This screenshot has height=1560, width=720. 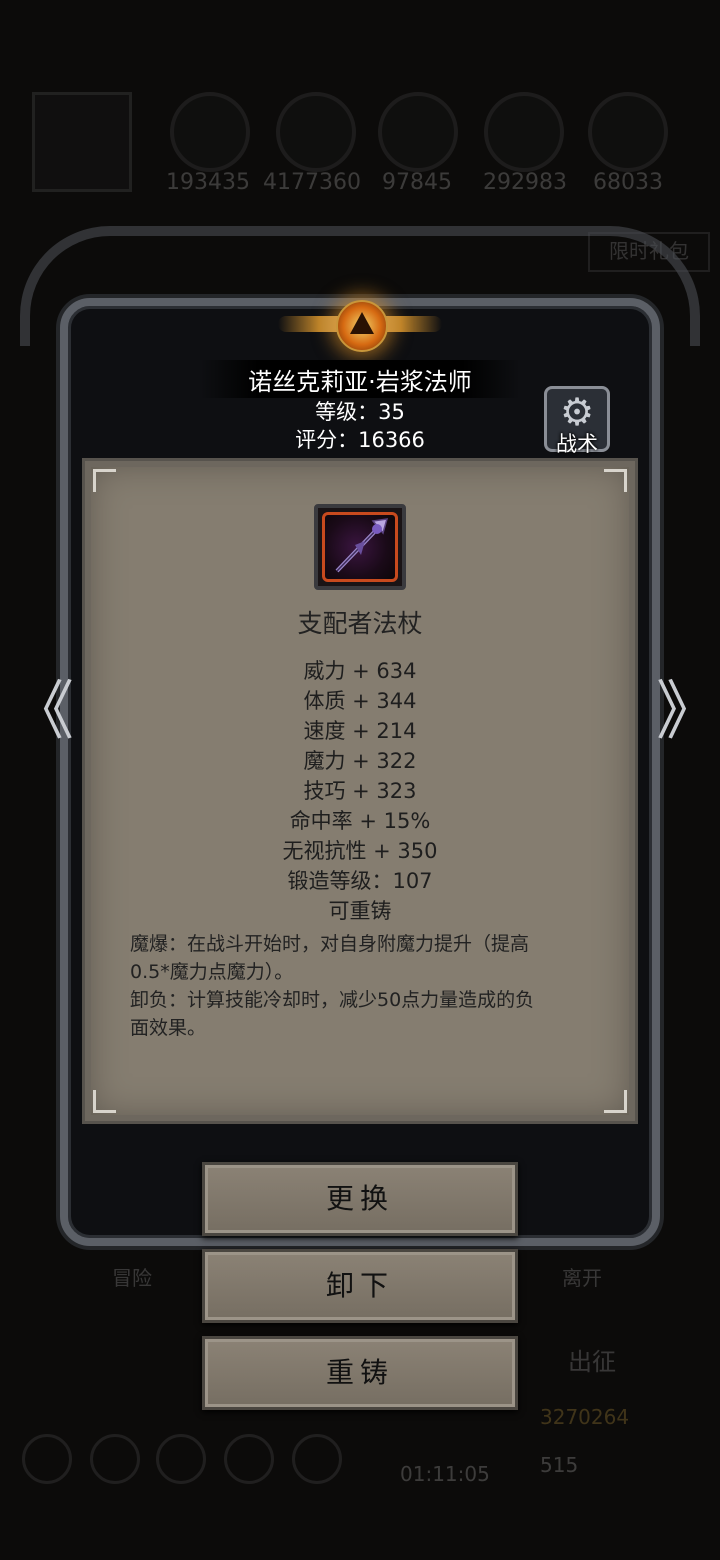 What do you see at coordinates (360, 382) in the screenshot?
I see `hero-name: 诺丝克莉亚·岩浆法师` at bounding box center [360, 382].